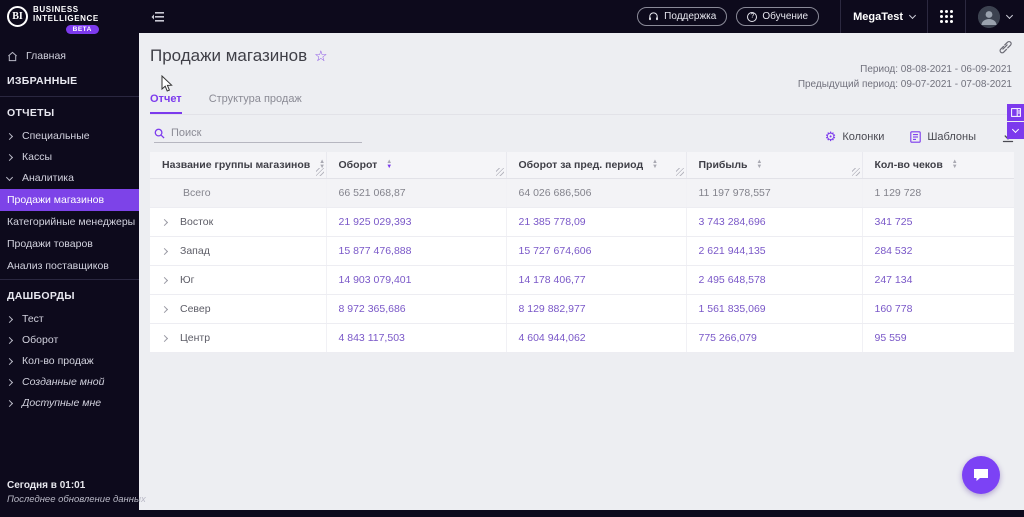 This screenshot has height=517, width=1024. What do you see at coordinates (596, 193) in the screenshot?
I see `prev-turnover-value: 64 026 686,506` at bounding box center [596, 193].